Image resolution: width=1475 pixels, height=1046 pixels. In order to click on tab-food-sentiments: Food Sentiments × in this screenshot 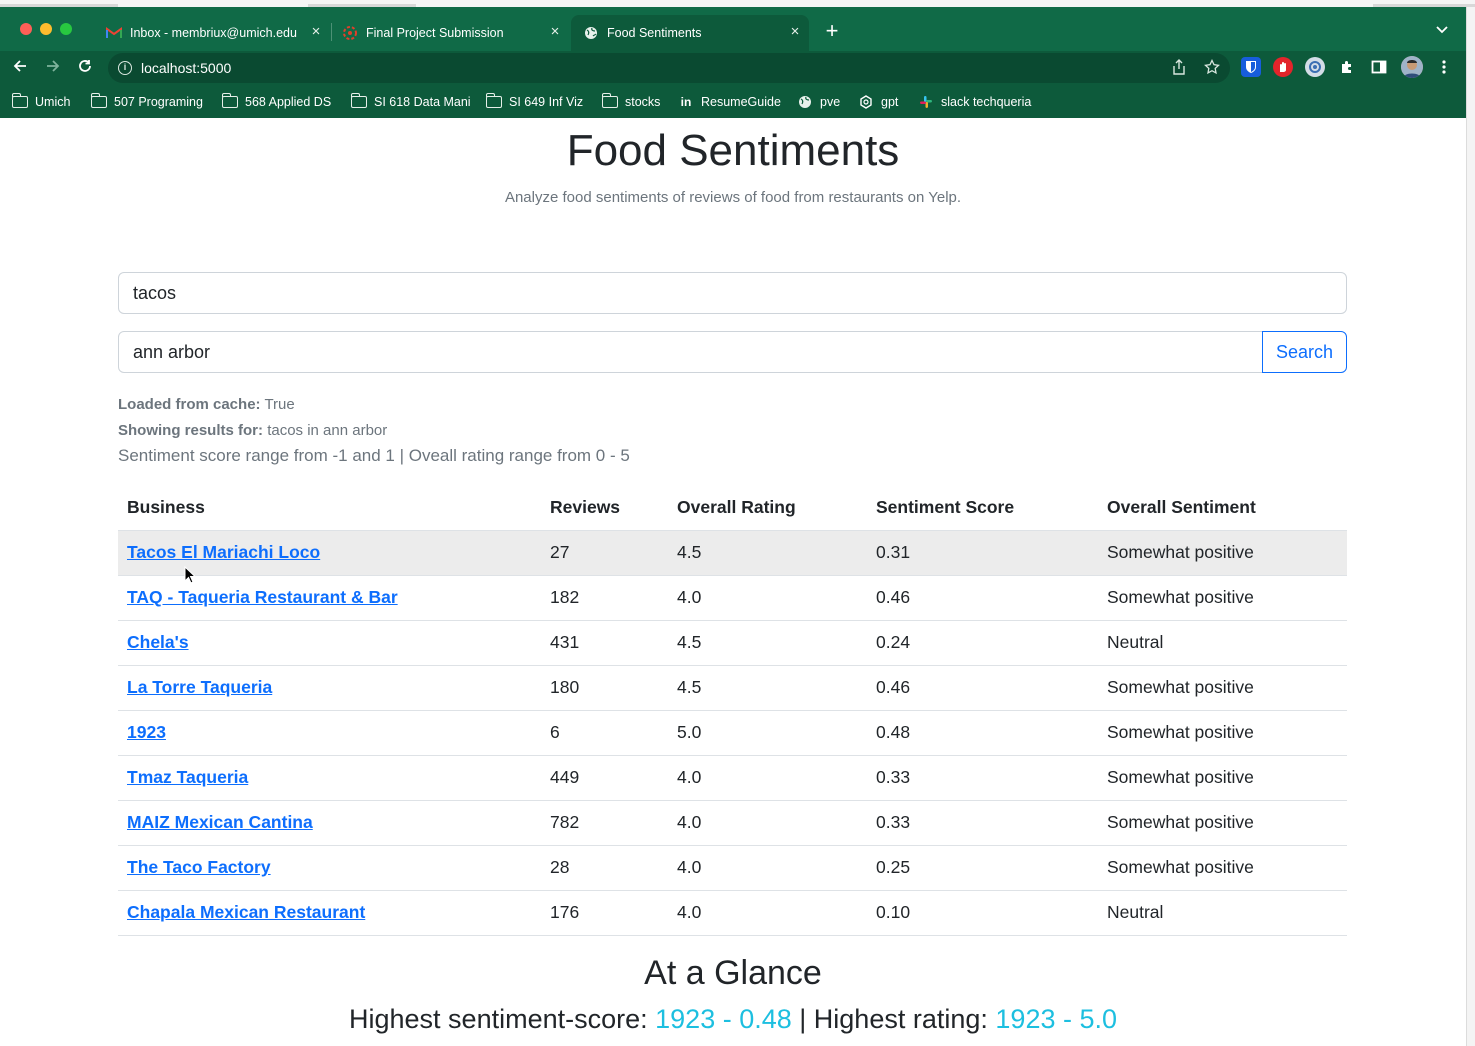, I will do `click(690, 33)`.